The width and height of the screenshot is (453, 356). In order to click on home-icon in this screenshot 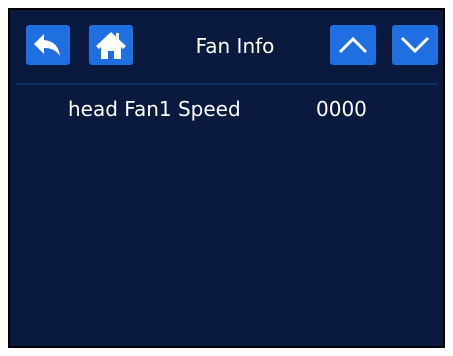, I will do `click(111, 45)`.